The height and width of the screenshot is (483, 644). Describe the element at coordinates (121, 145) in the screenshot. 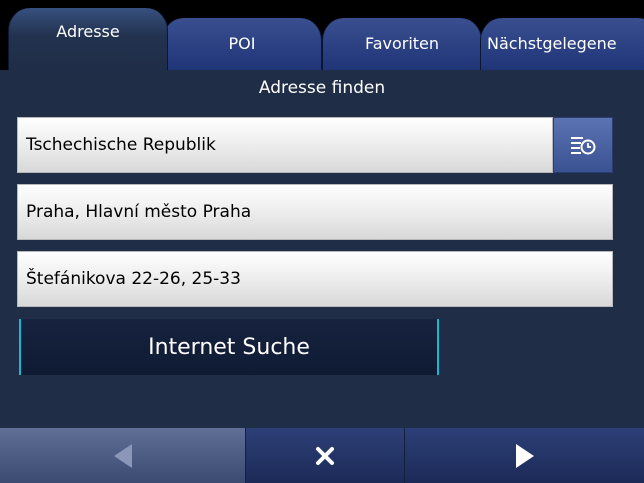

I see `country-value: Tschechische Republik` at that location.